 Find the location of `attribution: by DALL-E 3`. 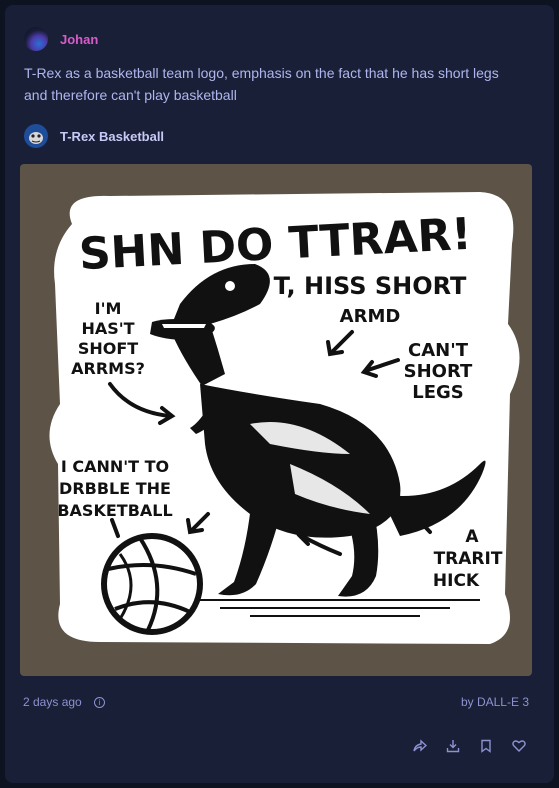

attribution: by DALL-E 3 is located at coordinates (495, 702).